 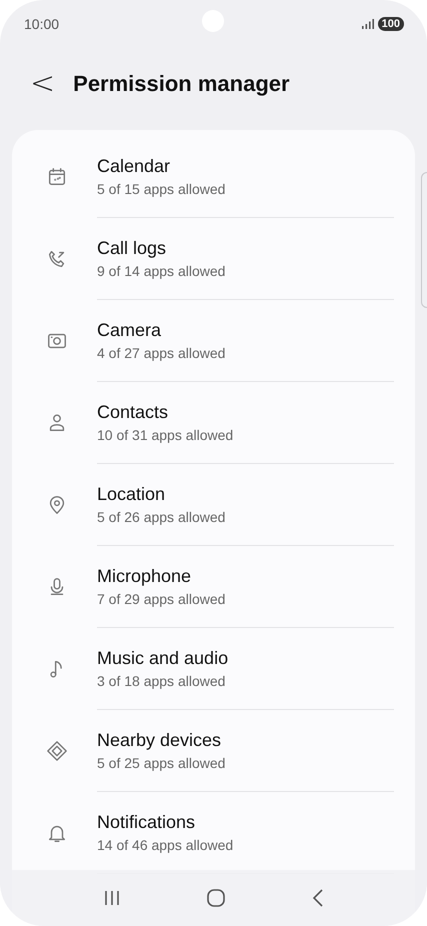 What do you see at coordinates (57, 751) in the screenshot?
I see `diamond-icon` at bounding box center [57, 751].